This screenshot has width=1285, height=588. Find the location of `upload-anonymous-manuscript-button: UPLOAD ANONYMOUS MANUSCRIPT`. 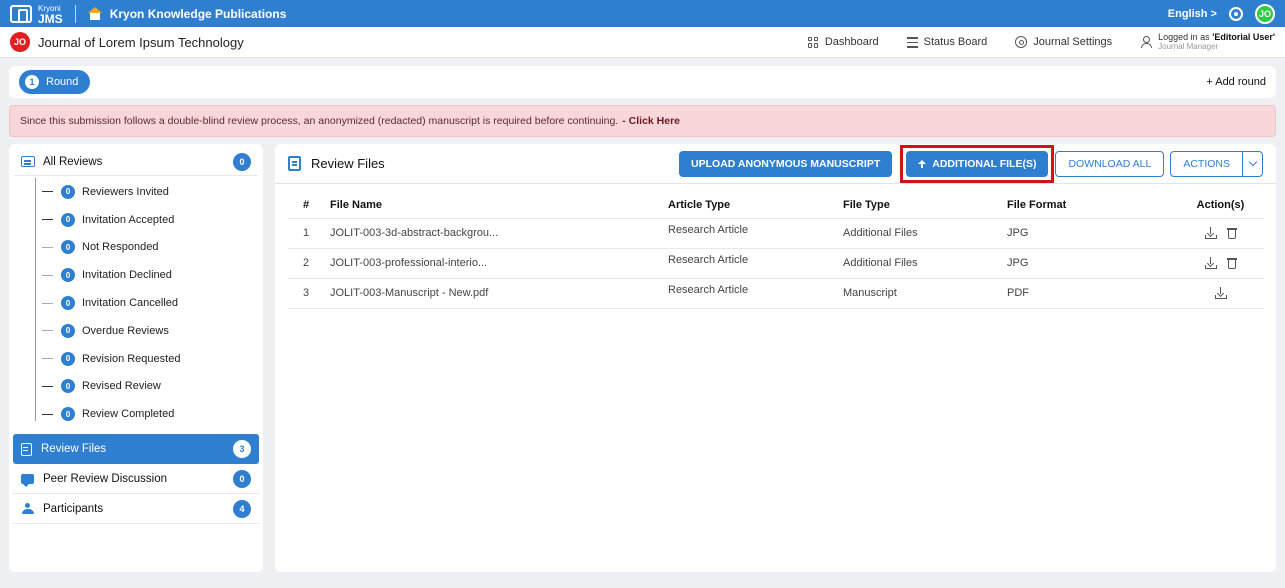

upload-anonymous-manuscript-button: UPLOAD ANONYMOUS MANUSCRIPT is located at coordinates (786, 163).